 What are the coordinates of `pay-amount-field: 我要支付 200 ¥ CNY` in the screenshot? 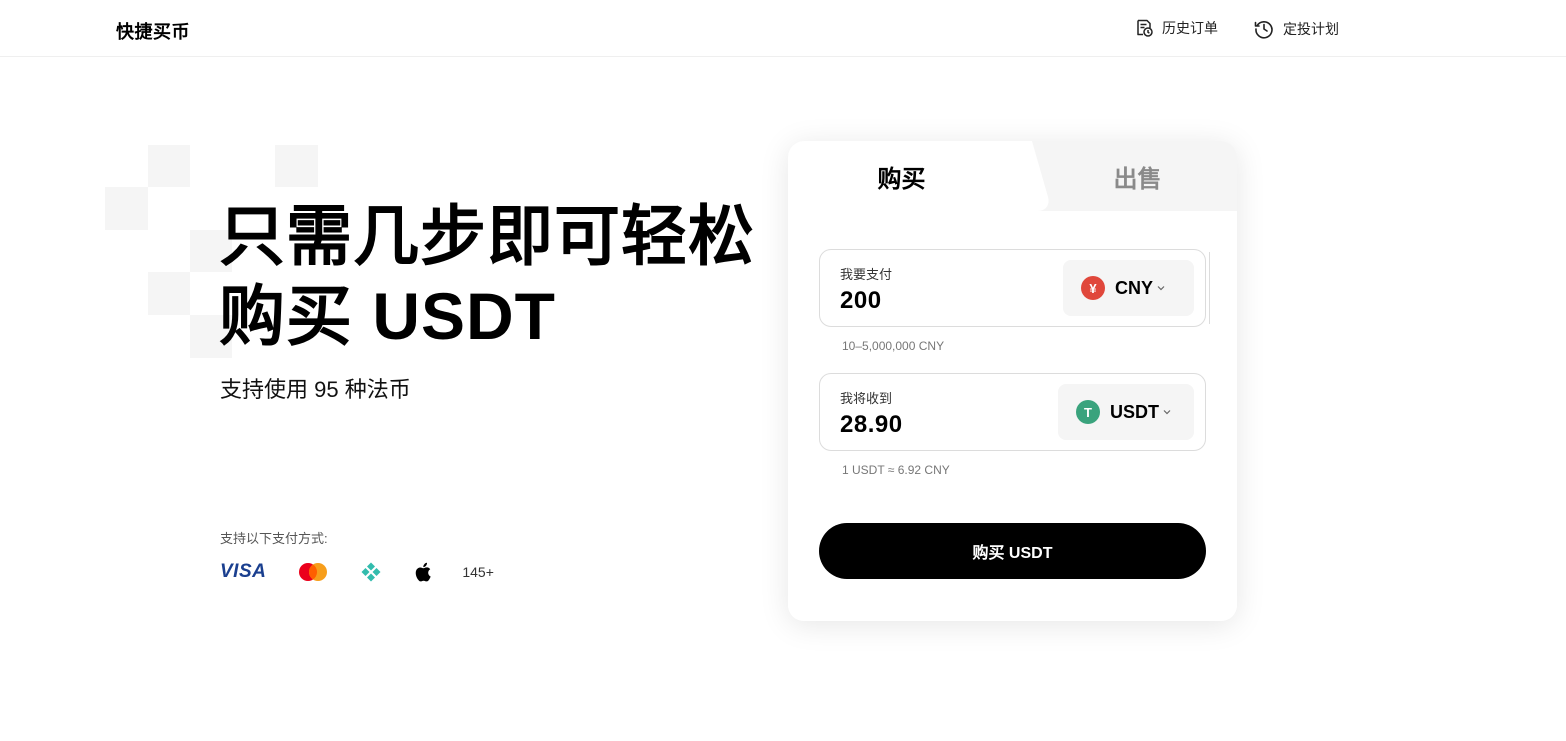 It's located at (1014, 288).